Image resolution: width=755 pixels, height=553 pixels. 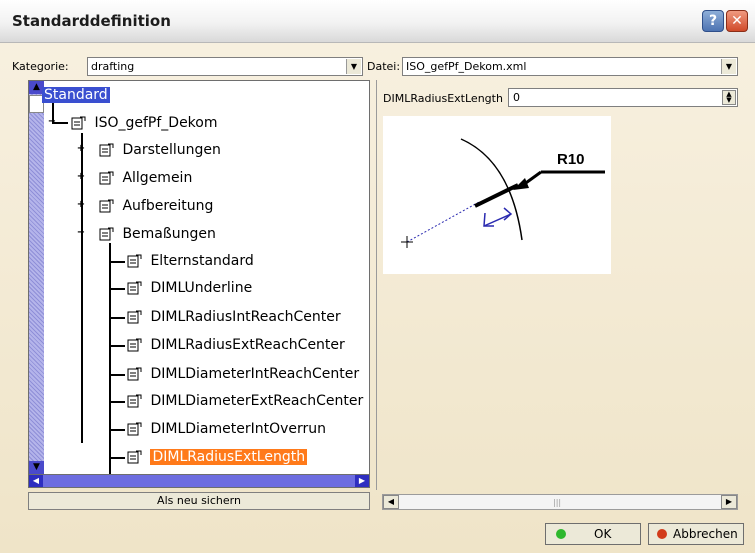 What do you see at coordinates (36, 277) in the screenshot?
I see `tree-vertical-scrollbar: ▲ ▼` at bounding box center [36, 277].